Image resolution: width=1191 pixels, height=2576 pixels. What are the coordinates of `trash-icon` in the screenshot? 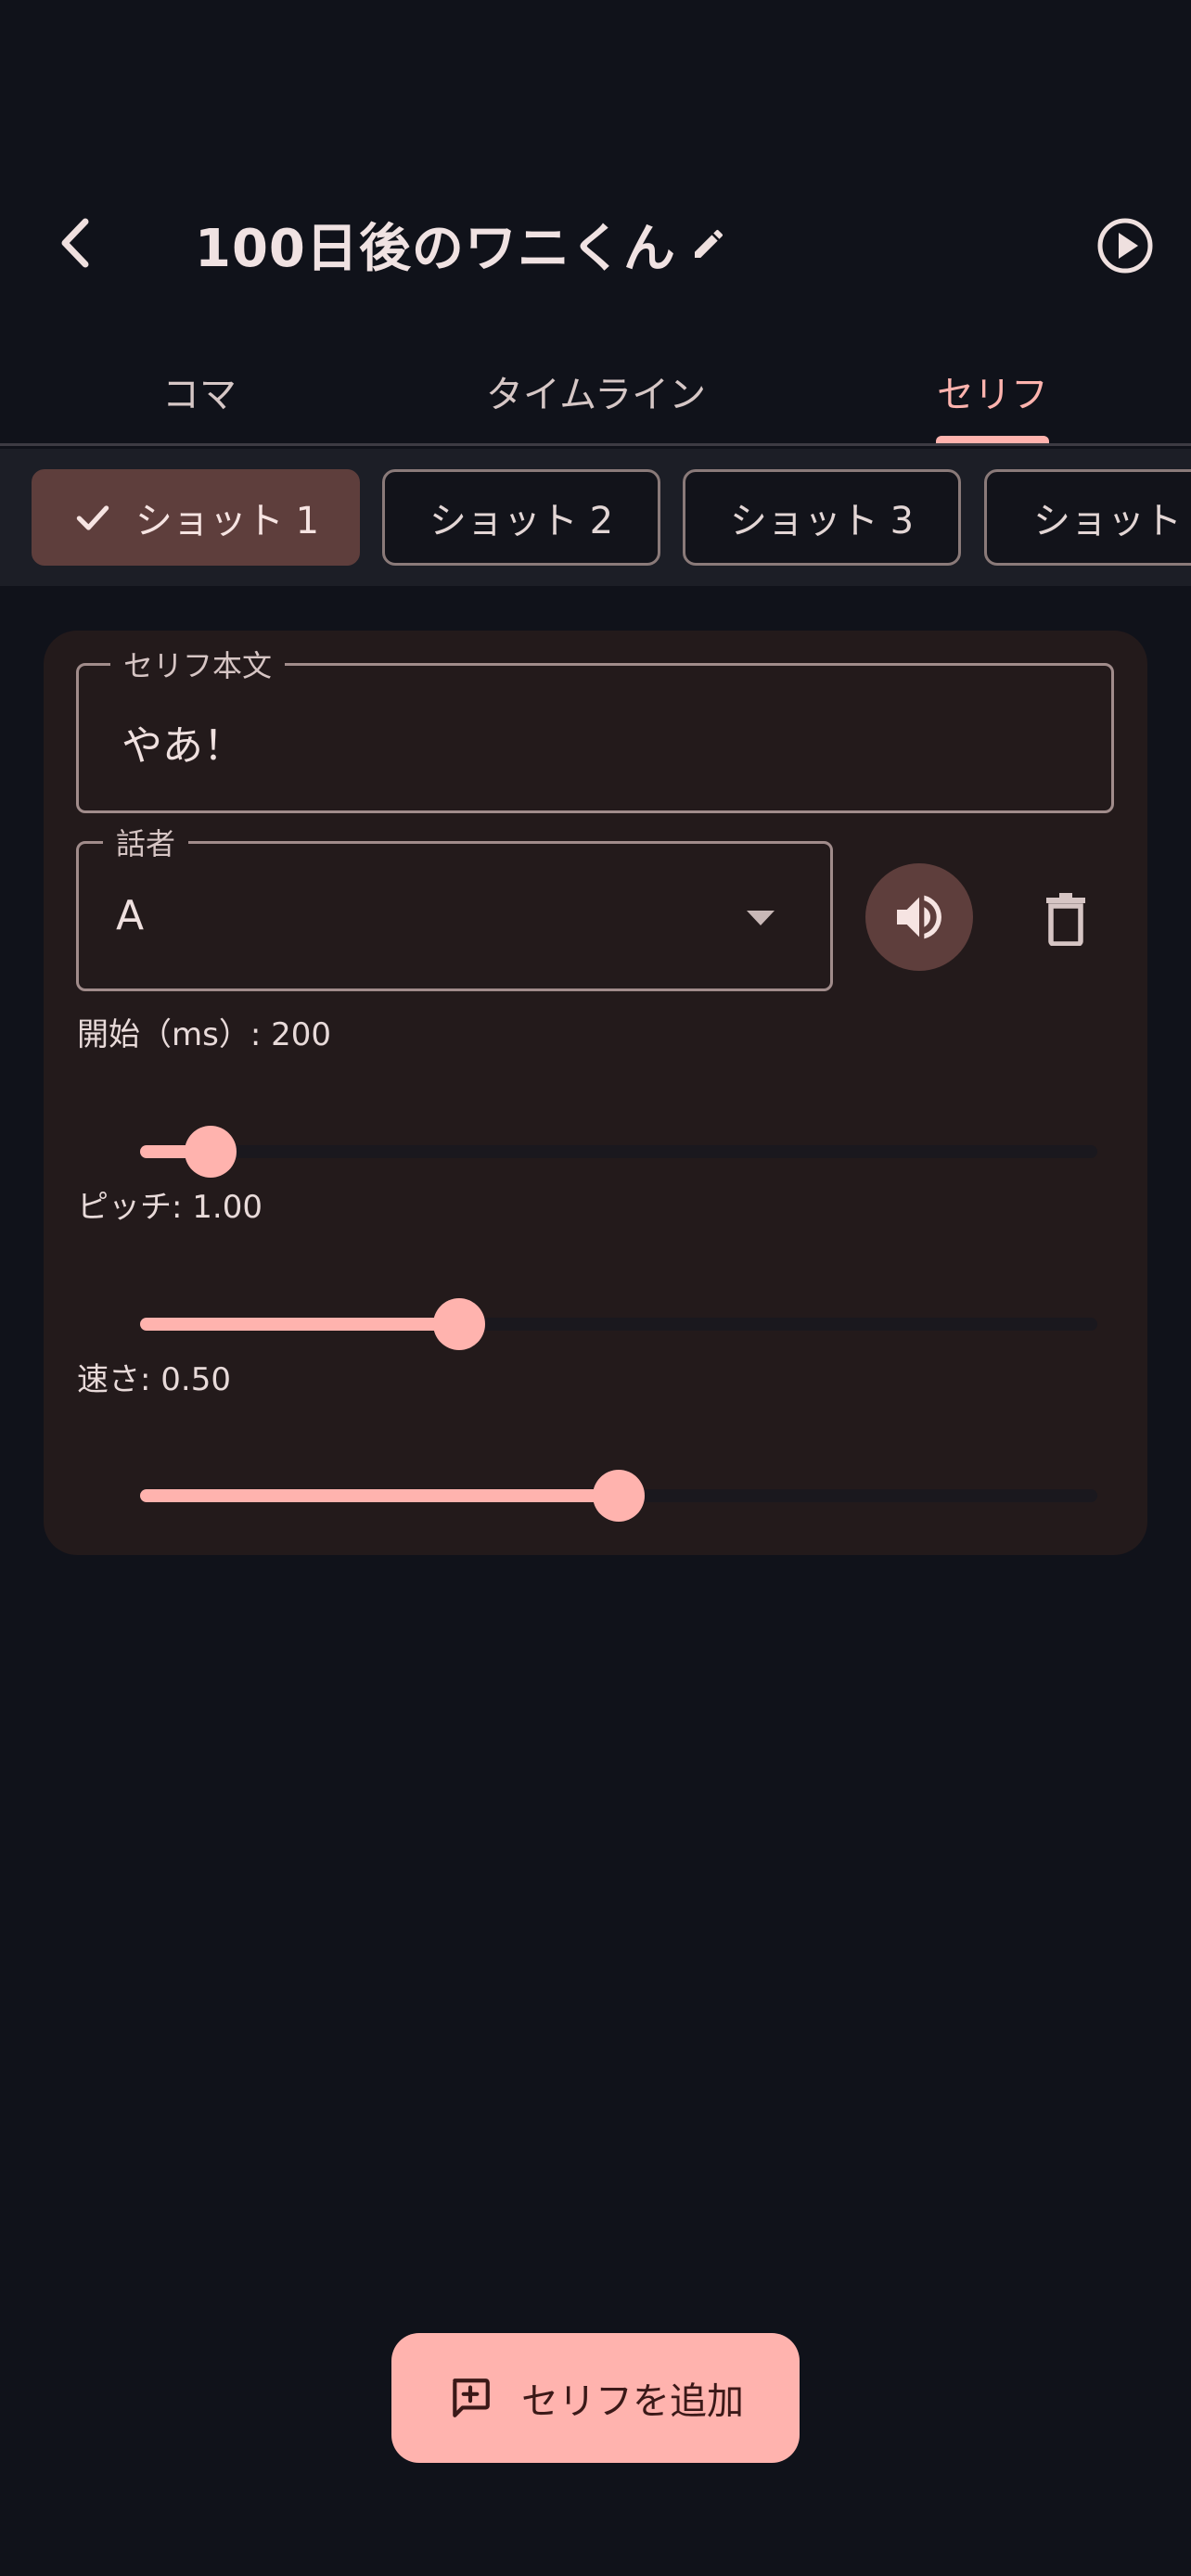 It's located at (1065, 920).